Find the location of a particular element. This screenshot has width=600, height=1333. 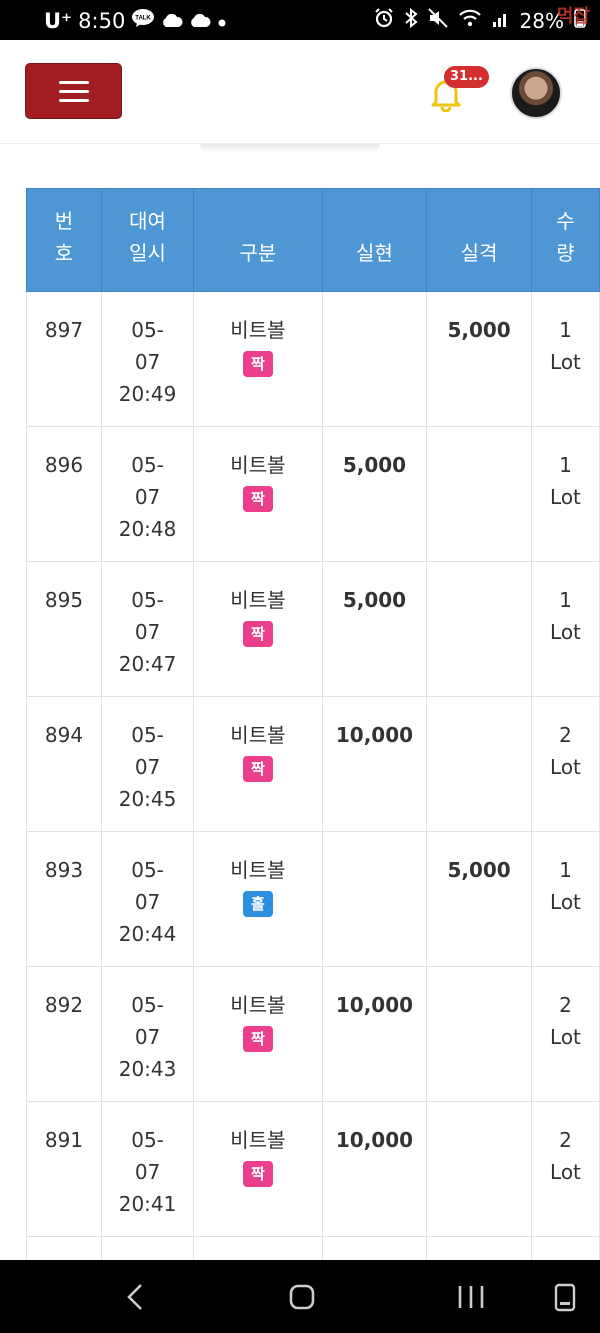

table-row is located at coordinates (313, 1248).